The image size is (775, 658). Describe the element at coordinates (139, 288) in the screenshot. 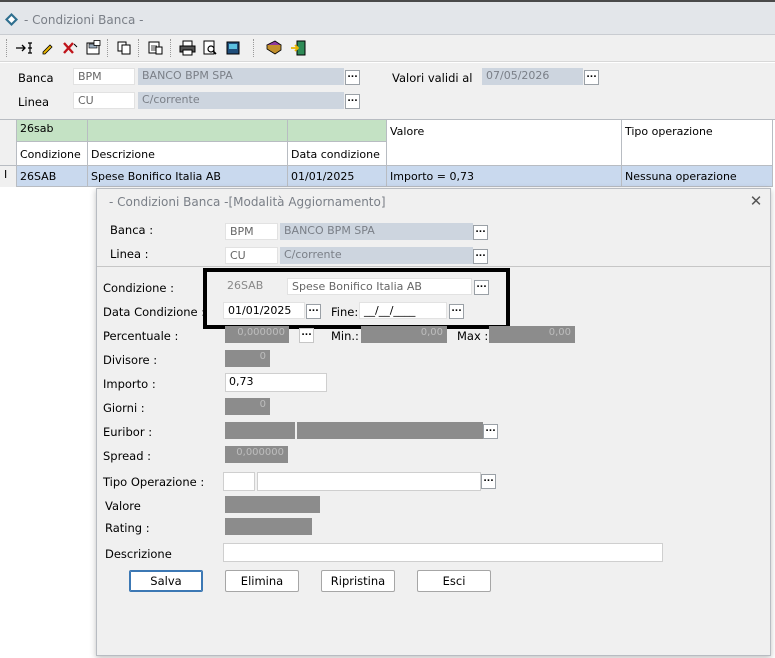

I see `condizione-label: Condizione :` at that location.